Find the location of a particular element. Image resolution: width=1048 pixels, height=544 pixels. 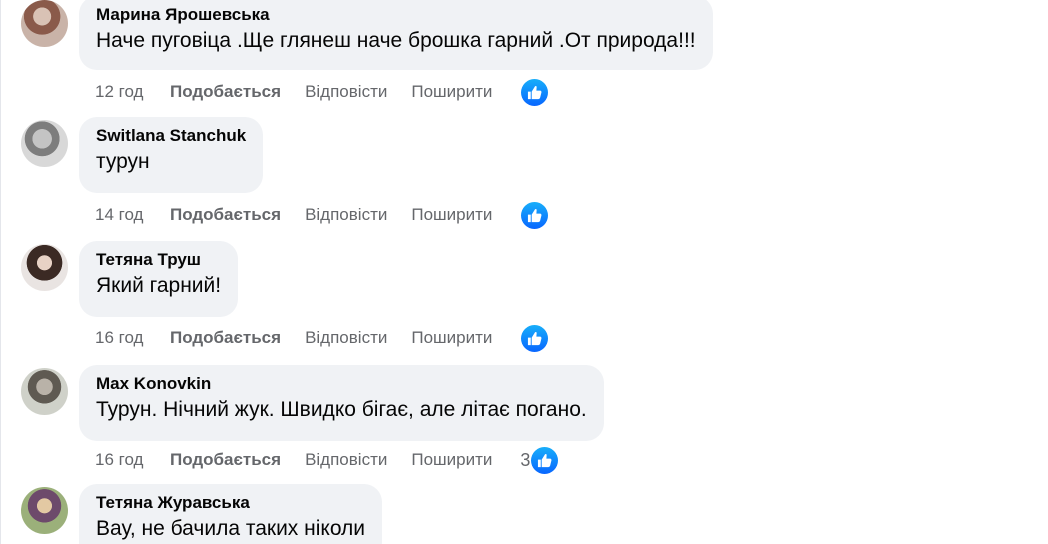

comment-actions: 12 год Подобається Відповісти Поширити is located at coordinates (322, 92).